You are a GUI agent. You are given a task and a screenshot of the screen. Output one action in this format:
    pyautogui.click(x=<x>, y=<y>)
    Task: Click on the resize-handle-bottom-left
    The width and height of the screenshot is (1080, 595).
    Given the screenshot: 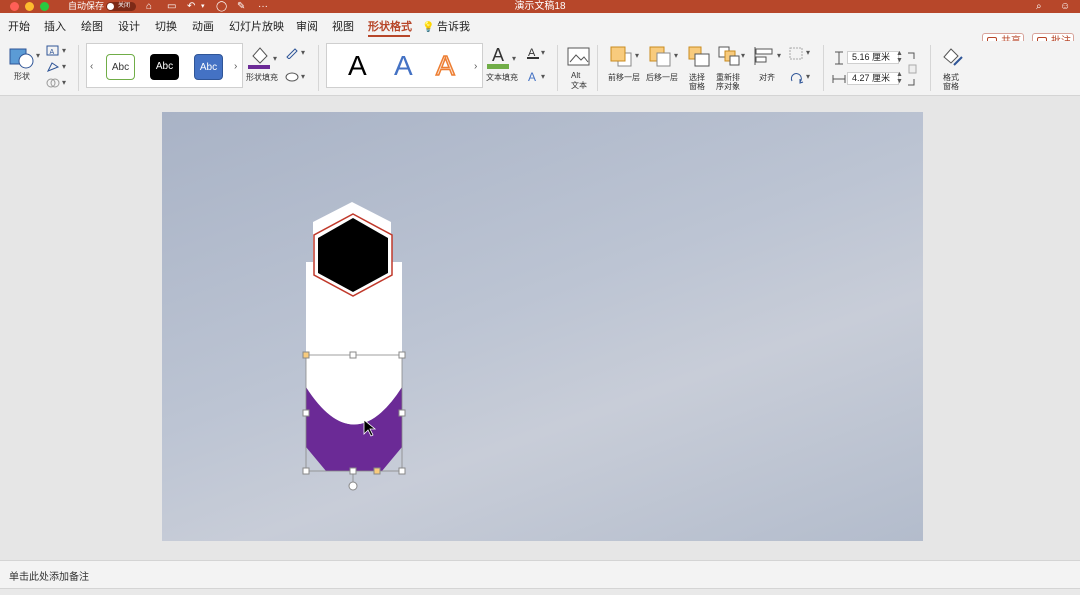 What is the action you would take?
    pyautogui.click(x=306, y=471)
    